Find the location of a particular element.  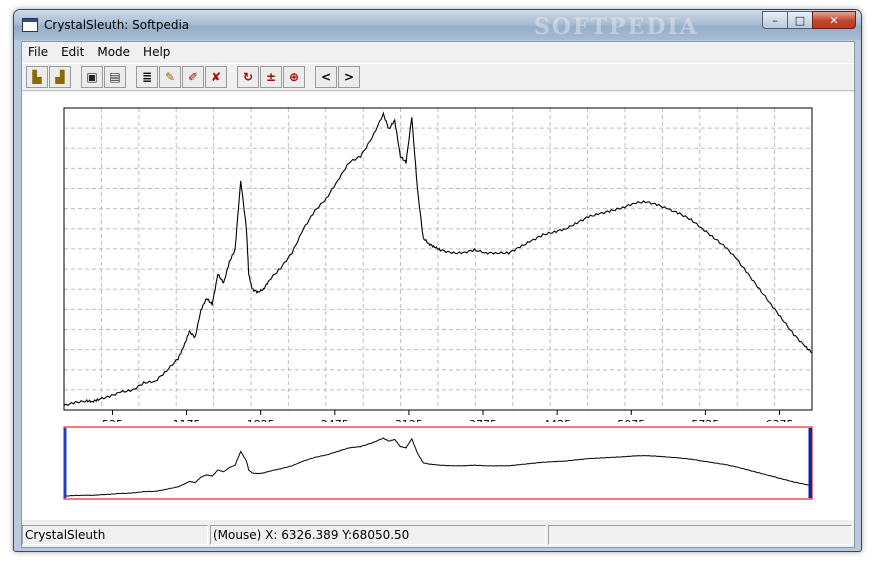

toolbar-button-refresh: ↻ is located at coordinates (248, 77).